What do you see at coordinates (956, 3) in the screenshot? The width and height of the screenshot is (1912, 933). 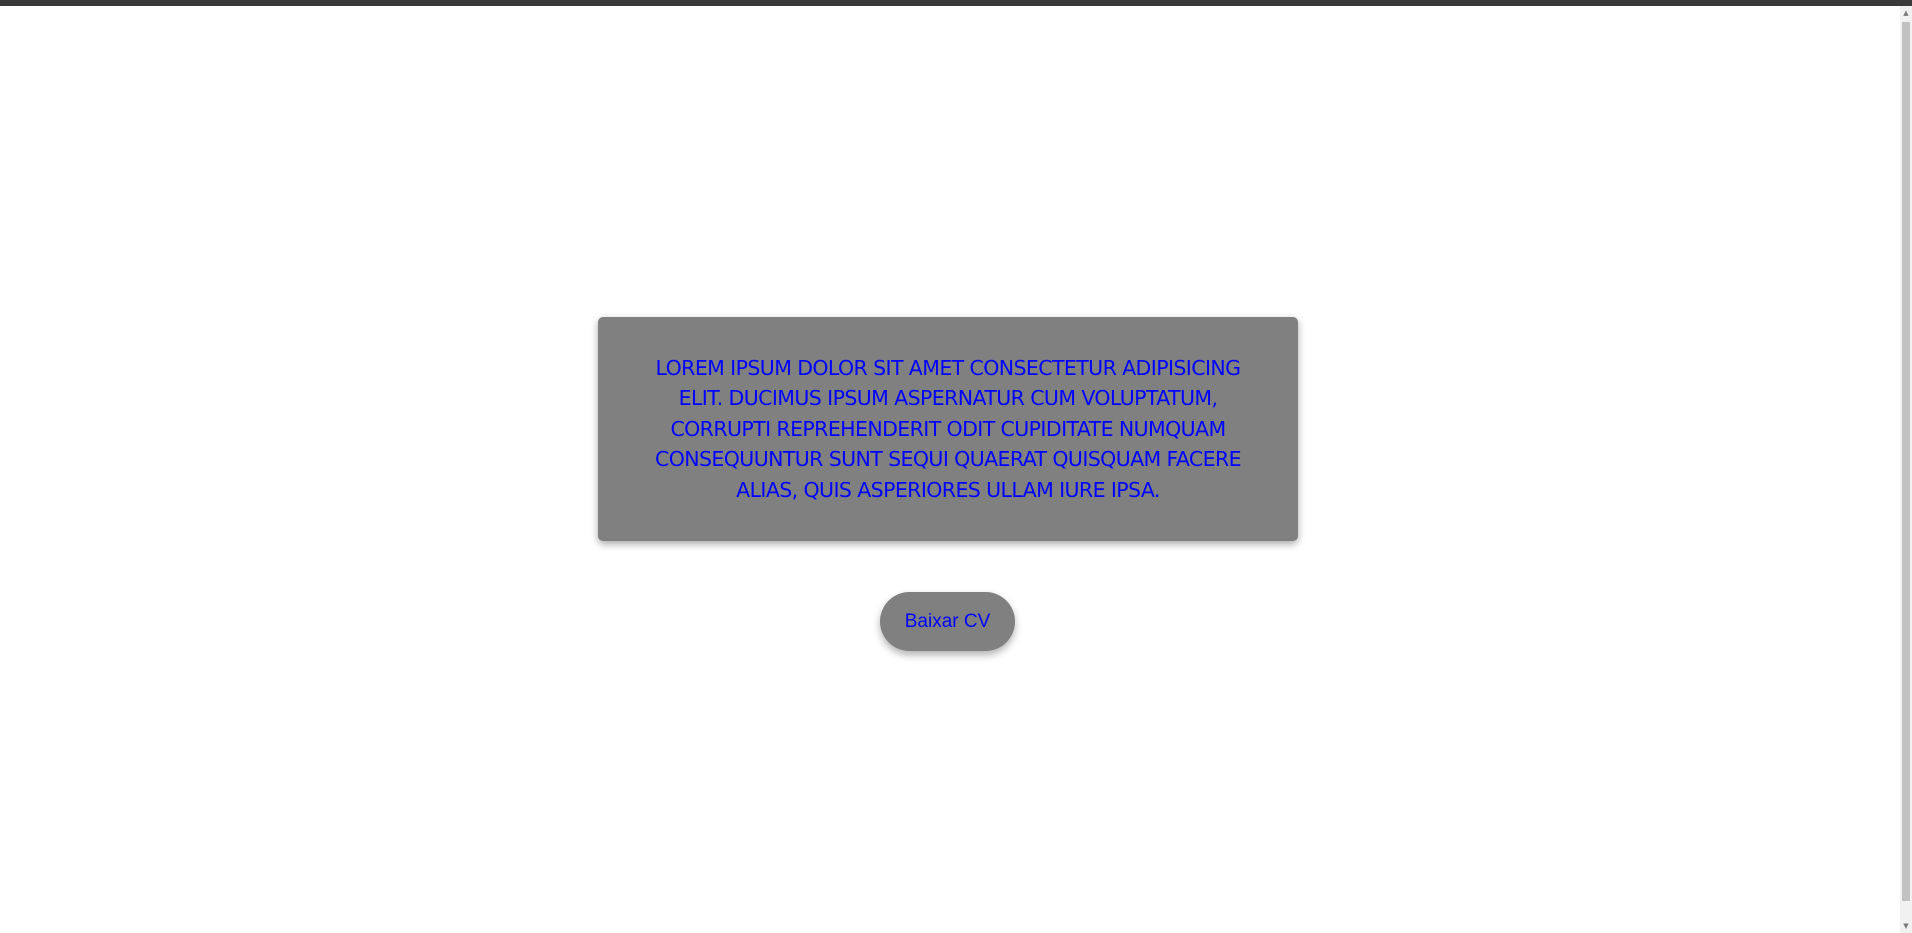 I see `browser-top-bar` at bounding box center [956, 3].